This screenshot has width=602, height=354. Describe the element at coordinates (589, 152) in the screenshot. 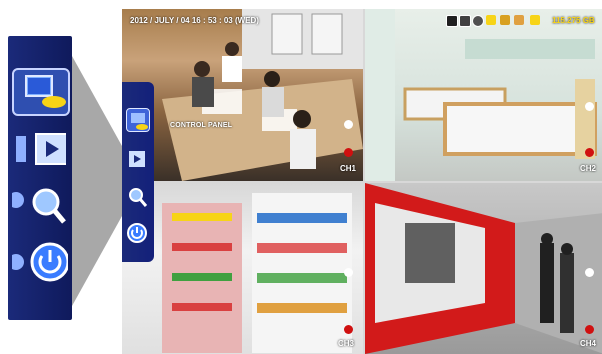

I see `ch2-record-icon` at that location.